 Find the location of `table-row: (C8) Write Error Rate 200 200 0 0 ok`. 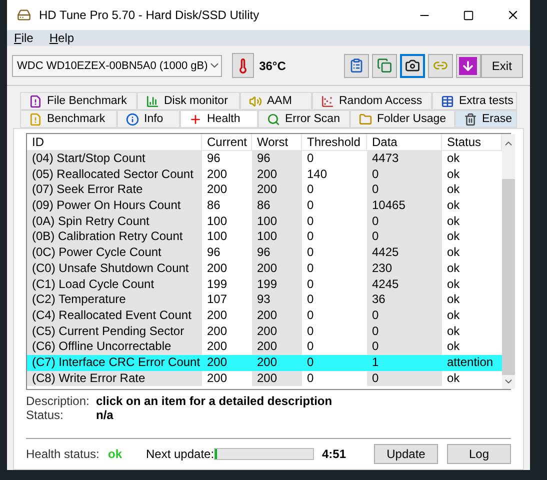

table-row: (C8) Write Error Rate 200 200 0 0 ok is located at coordinates (264, 378).